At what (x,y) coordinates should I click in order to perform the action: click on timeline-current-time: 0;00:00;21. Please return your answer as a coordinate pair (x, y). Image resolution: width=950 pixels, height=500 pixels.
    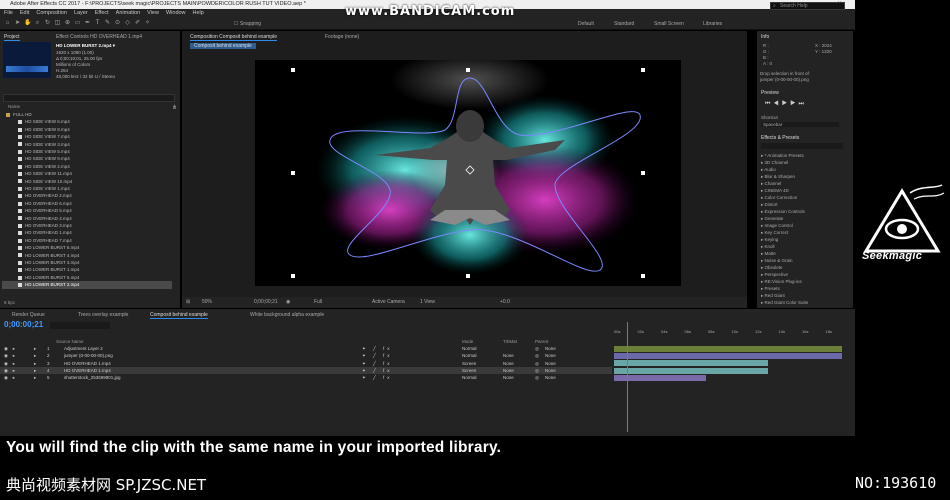
    Looking at the image, I should click on (23, 324).